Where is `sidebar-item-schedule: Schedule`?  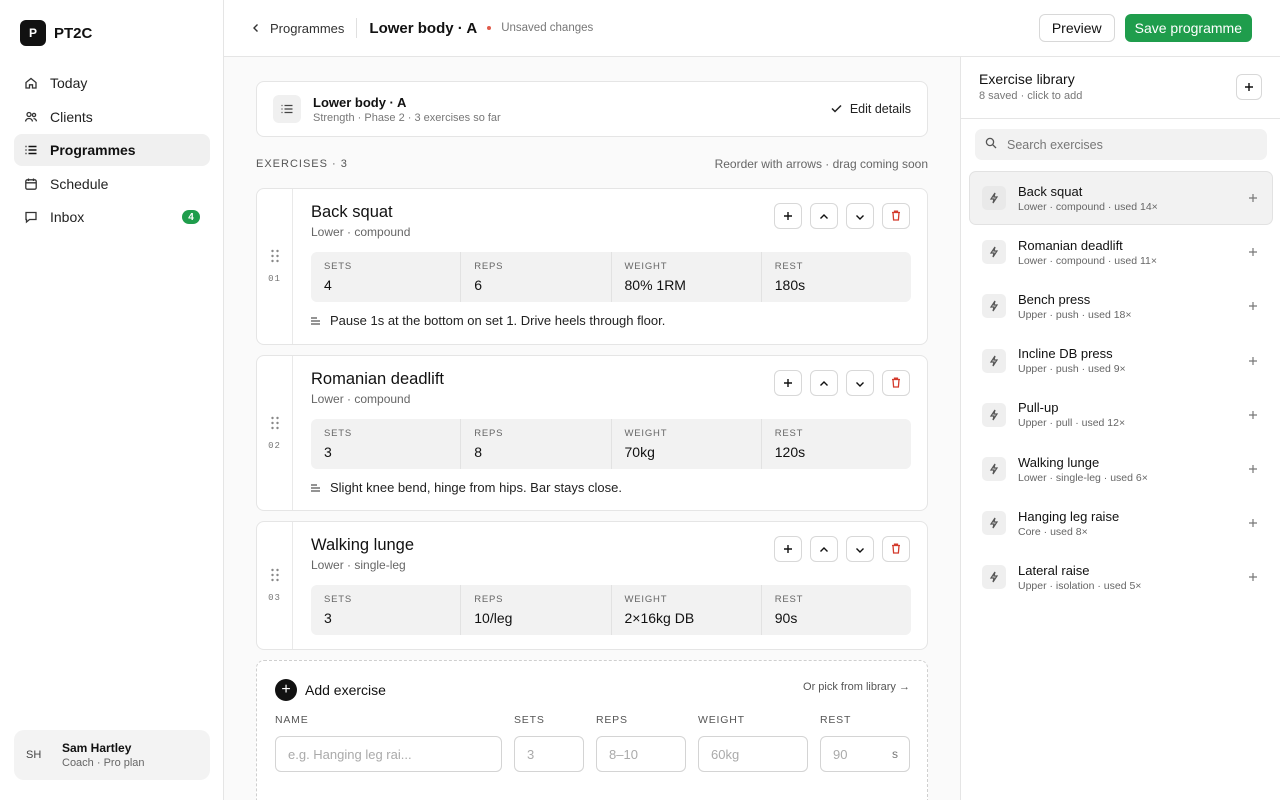 sidebar-item-schedule: Schedule is located at coordinates (112, 184).